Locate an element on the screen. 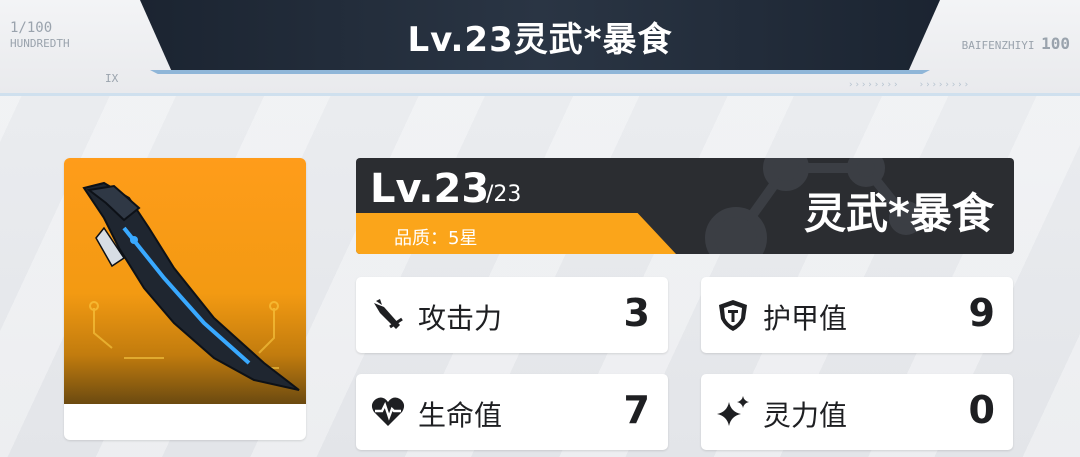 The height and width of the screenshot is (457, 1080). stat-card-attack: 攻击力 3 is located at coordinates (512, 315).